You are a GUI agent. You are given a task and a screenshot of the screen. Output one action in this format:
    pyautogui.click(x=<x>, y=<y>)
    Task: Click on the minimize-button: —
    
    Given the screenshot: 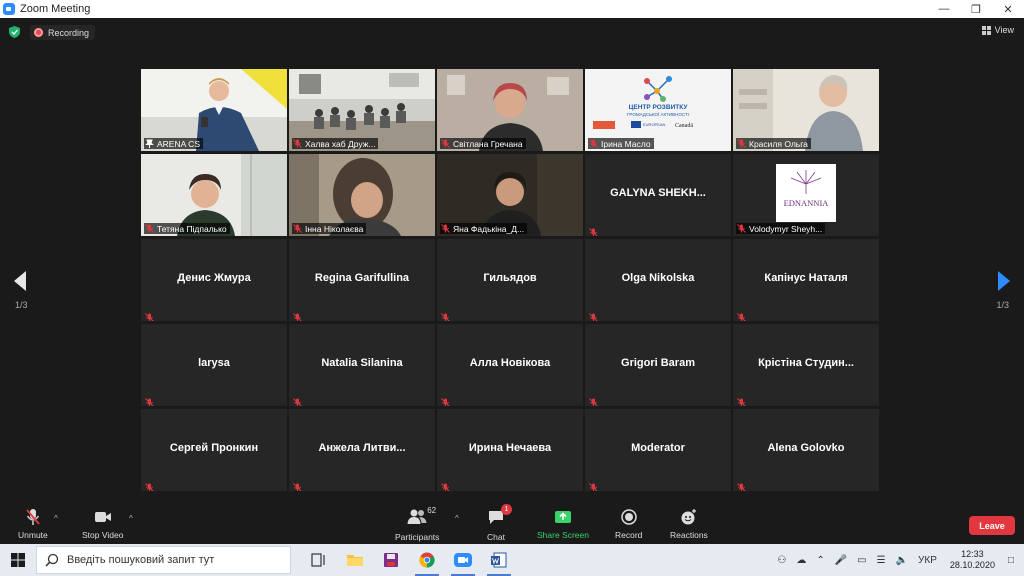 What is the action you would take?
    pyautogui.click(x=944, y=9)
    